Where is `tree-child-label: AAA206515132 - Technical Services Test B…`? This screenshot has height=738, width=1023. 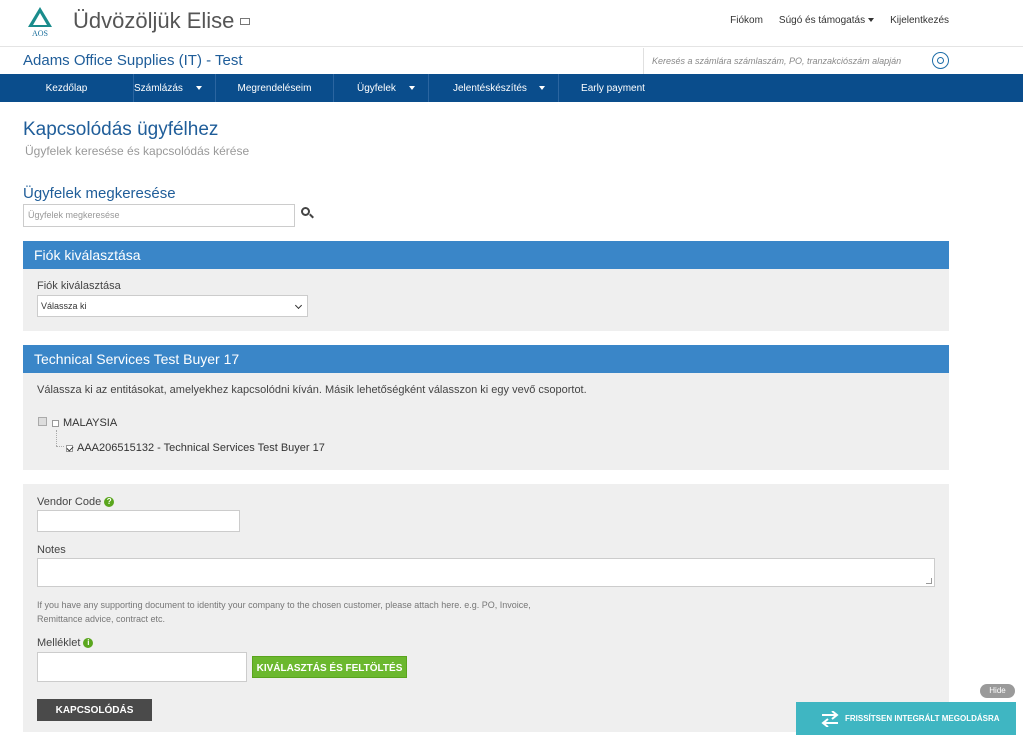
tree-child-label: AAA206515132 - Technical Services Test B… is located at coordinates (201, 448).